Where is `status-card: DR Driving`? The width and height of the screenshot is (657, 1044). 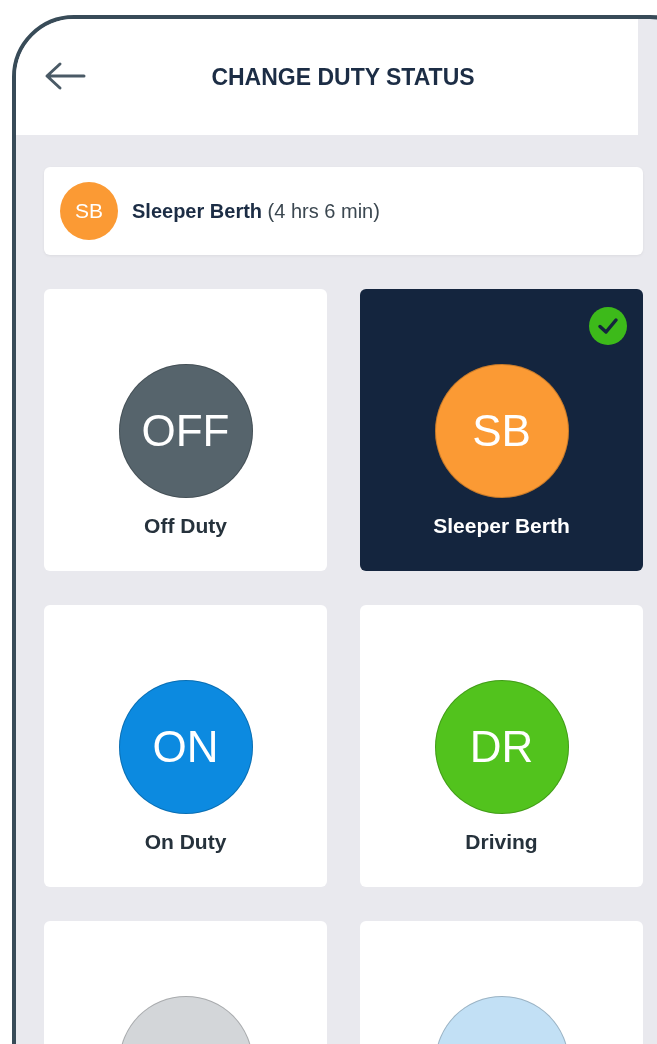 status-card: DR Driving is located at coordinates (501, 746).